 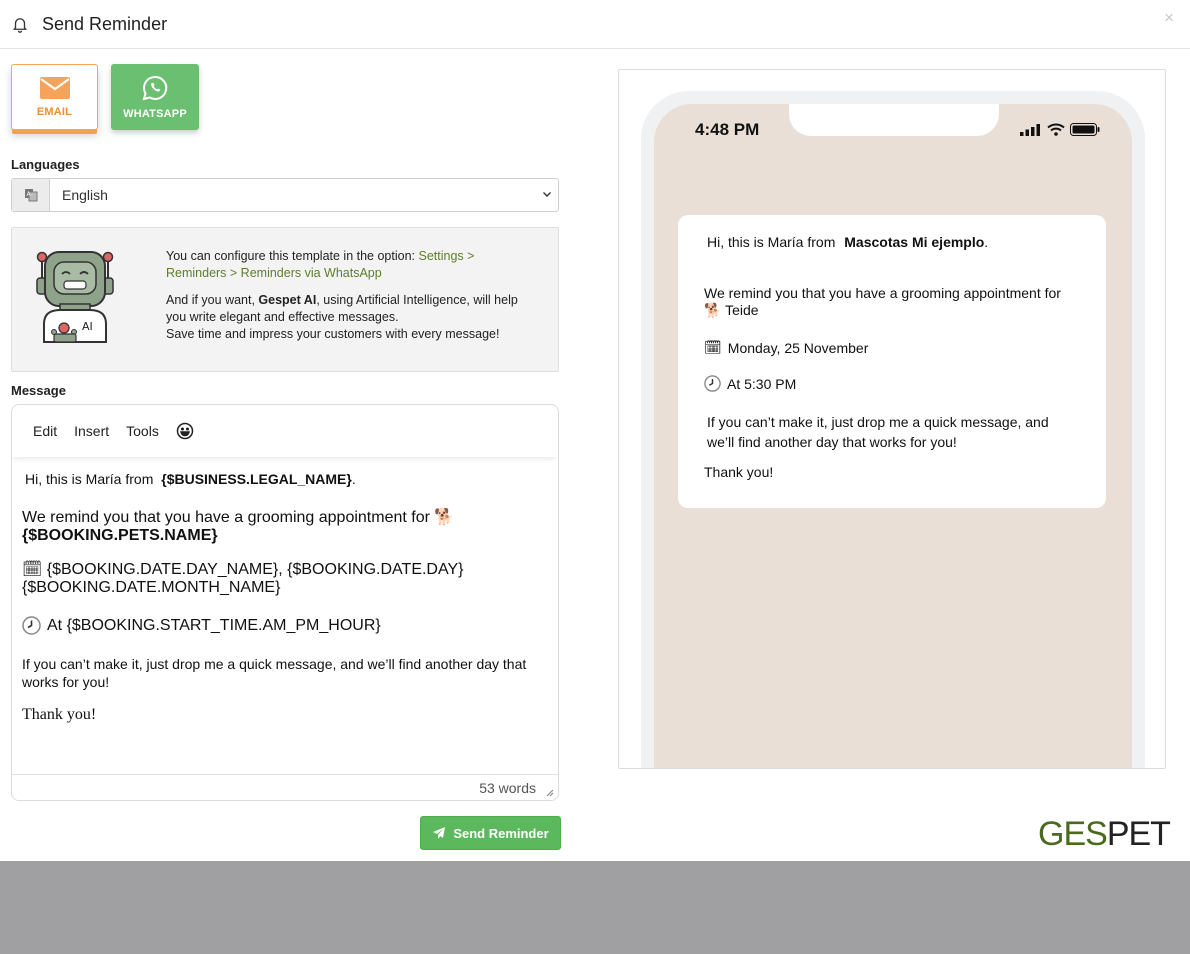 I want to click on greeting-end: ., so click(x=353, y=479).